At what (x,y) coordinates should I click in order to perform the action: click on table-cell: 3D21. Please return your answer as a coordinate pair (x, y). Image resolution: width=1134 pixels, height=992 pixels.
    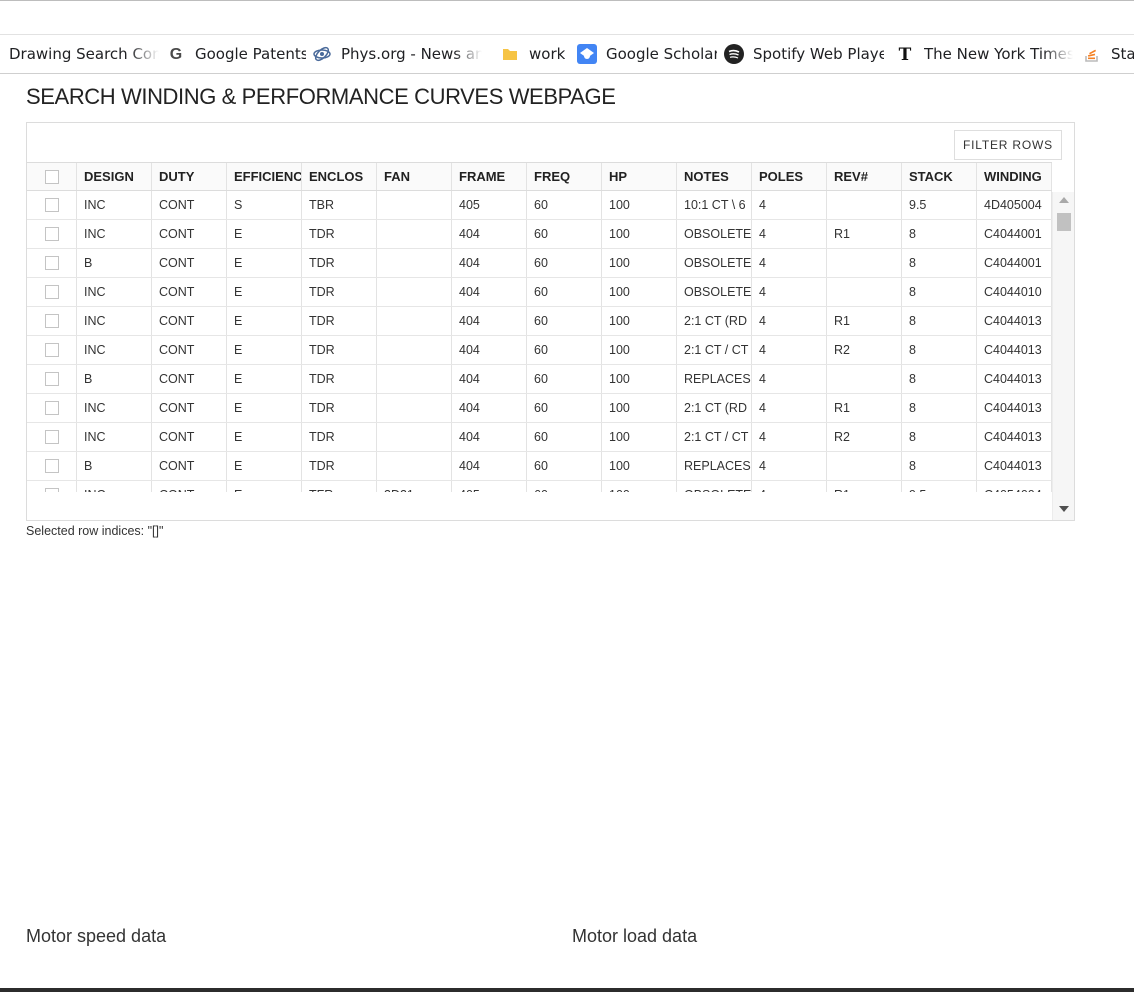
    Looking at the image, I should click on (414, 486).